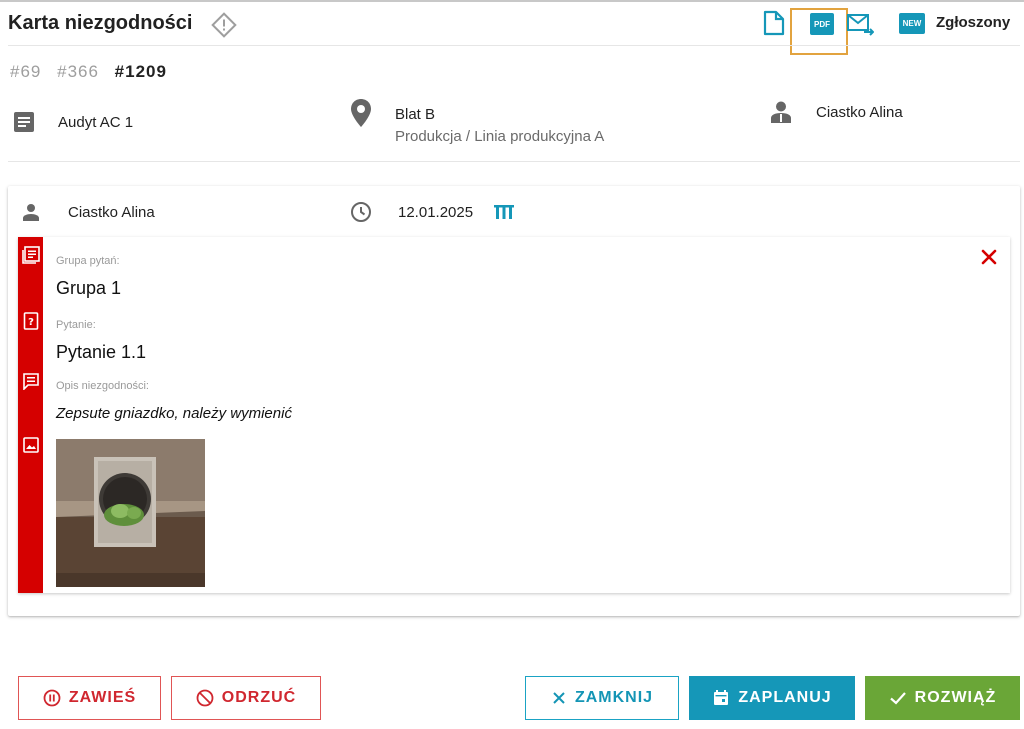 The height and width of the screenshot is (729, 1024). What do you see at coordinates (955, 697) in the screenshot?
I see `resolve-label: ROZWIĄŻ` at bounding box center [955, 697].